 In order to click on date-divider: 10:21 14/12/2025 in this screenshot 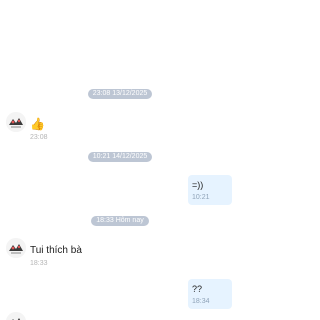, I will do `click(120, 157)`.